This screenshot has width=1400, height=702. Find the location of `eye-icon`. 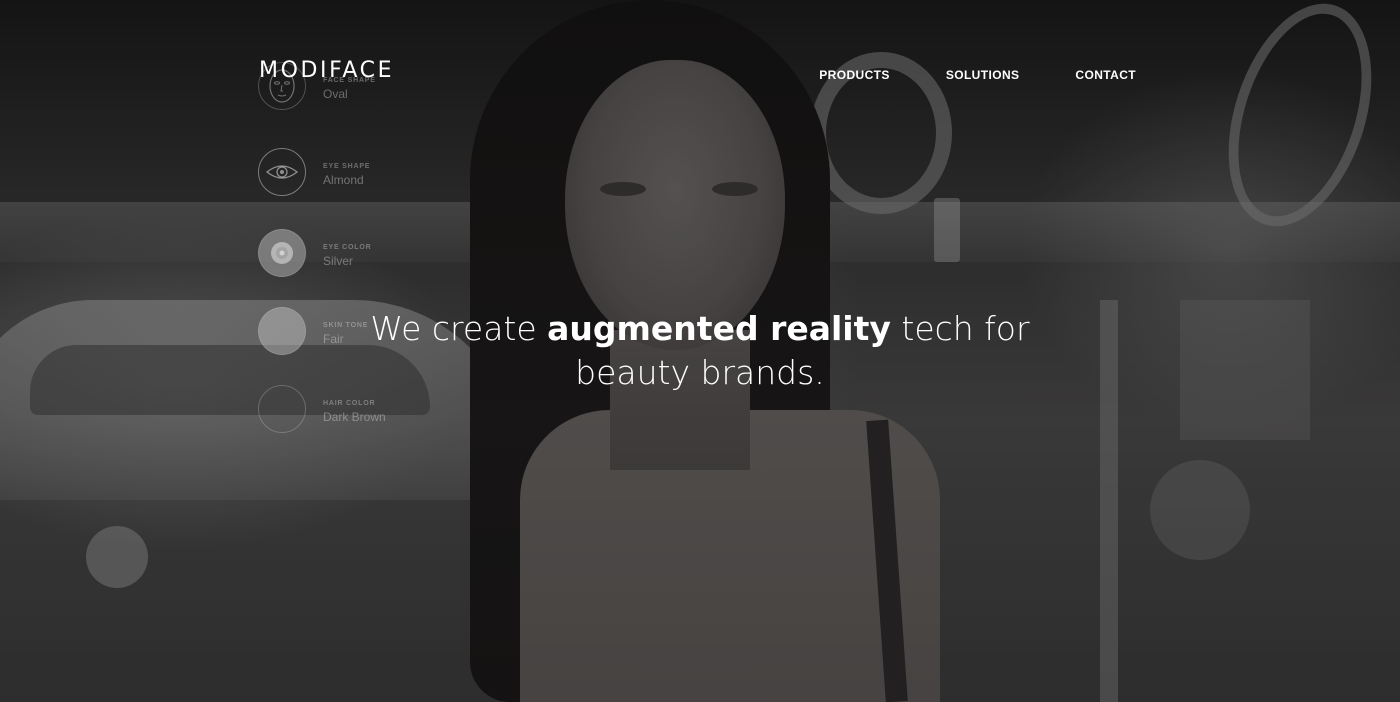

eye-icon is located at coordinates (282, 172).